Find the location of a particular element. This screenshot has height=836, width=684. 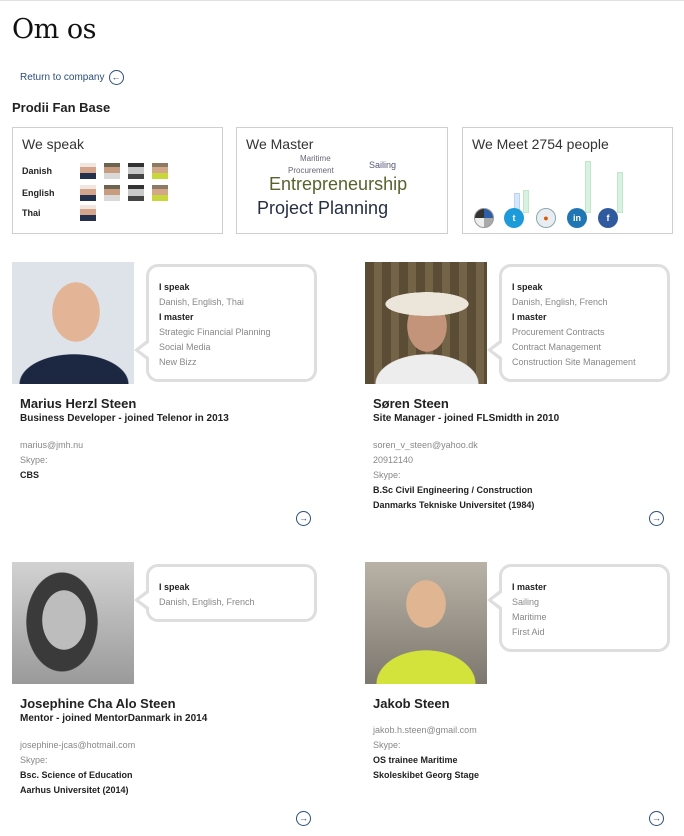

language-row: Danish is located at coordinates (99, 171).